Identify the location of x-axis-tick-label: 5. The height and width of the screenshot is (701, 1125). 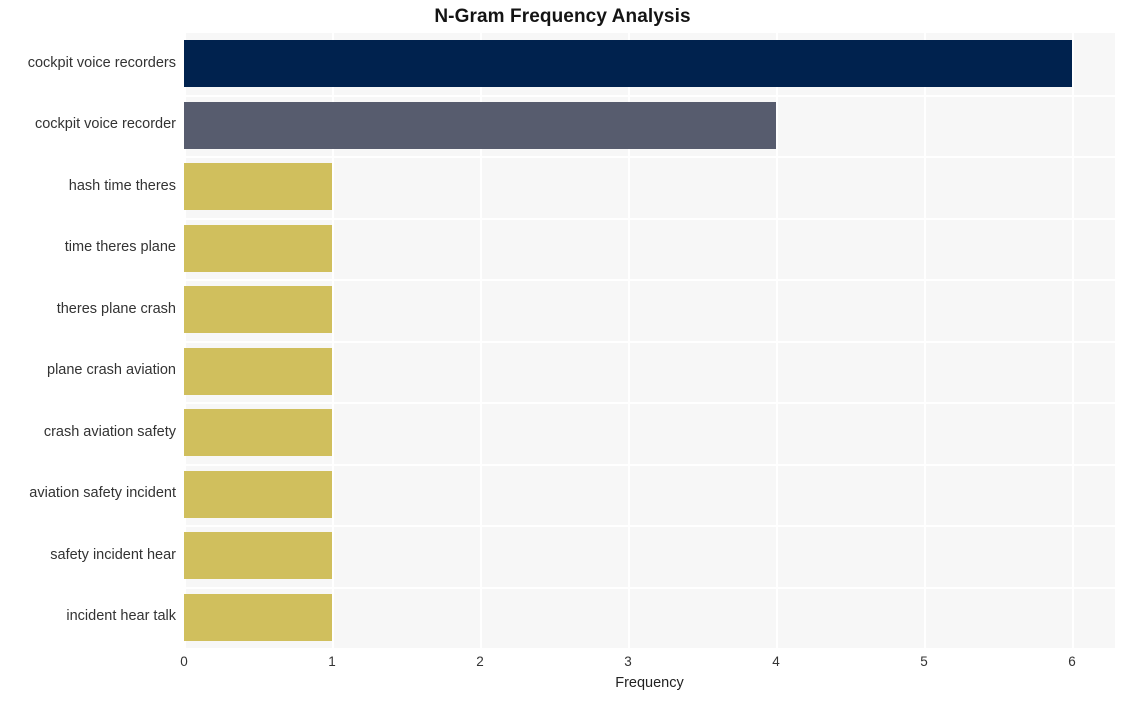
(924, 661).